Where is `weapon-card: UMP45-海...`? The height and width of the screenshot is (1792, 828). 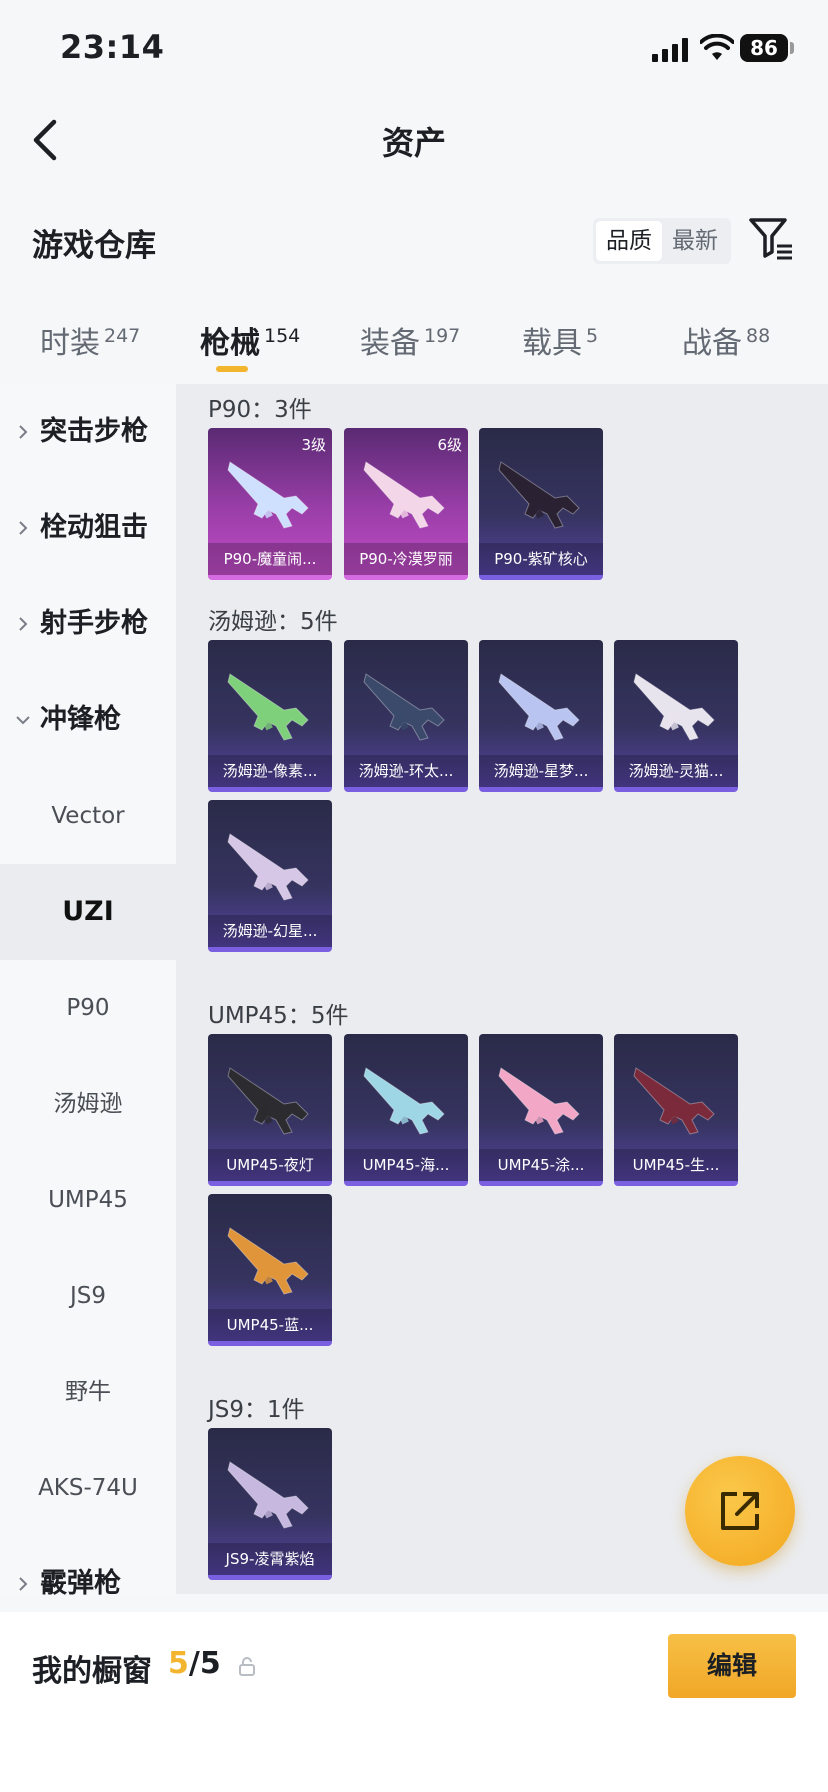
weapon-card: UMP45-海... is located at coordinates (406, 1110).